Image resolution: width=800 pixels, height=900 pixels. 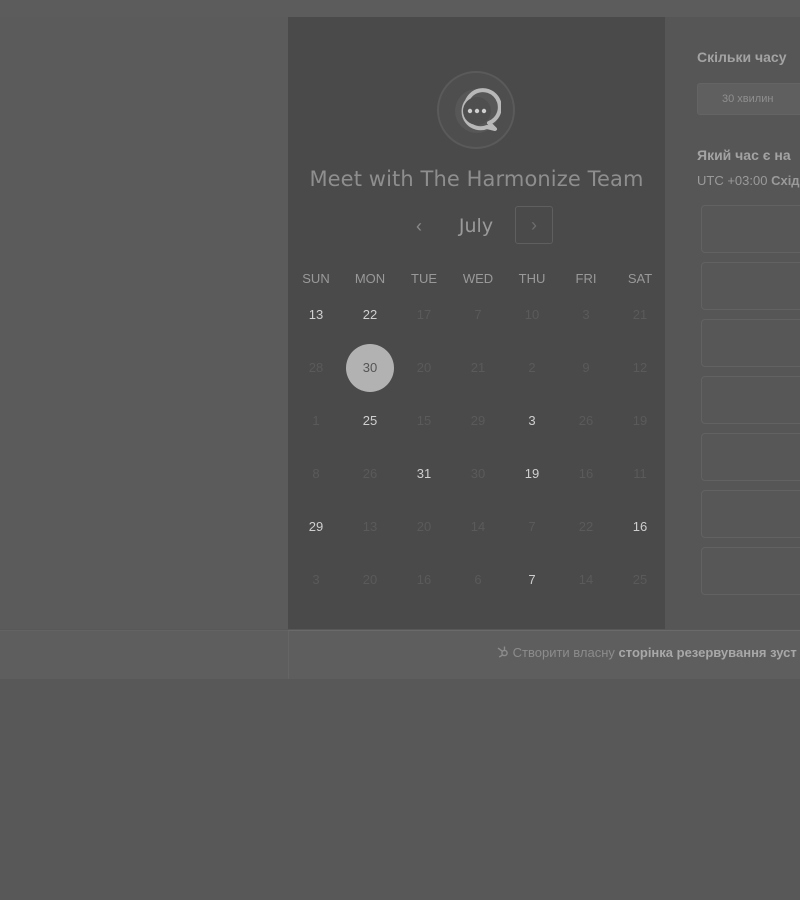 What do you see at coordinates (370, 278) in the screenshot?
I see `weekday-label: MON` at bounding box center [370, 278].